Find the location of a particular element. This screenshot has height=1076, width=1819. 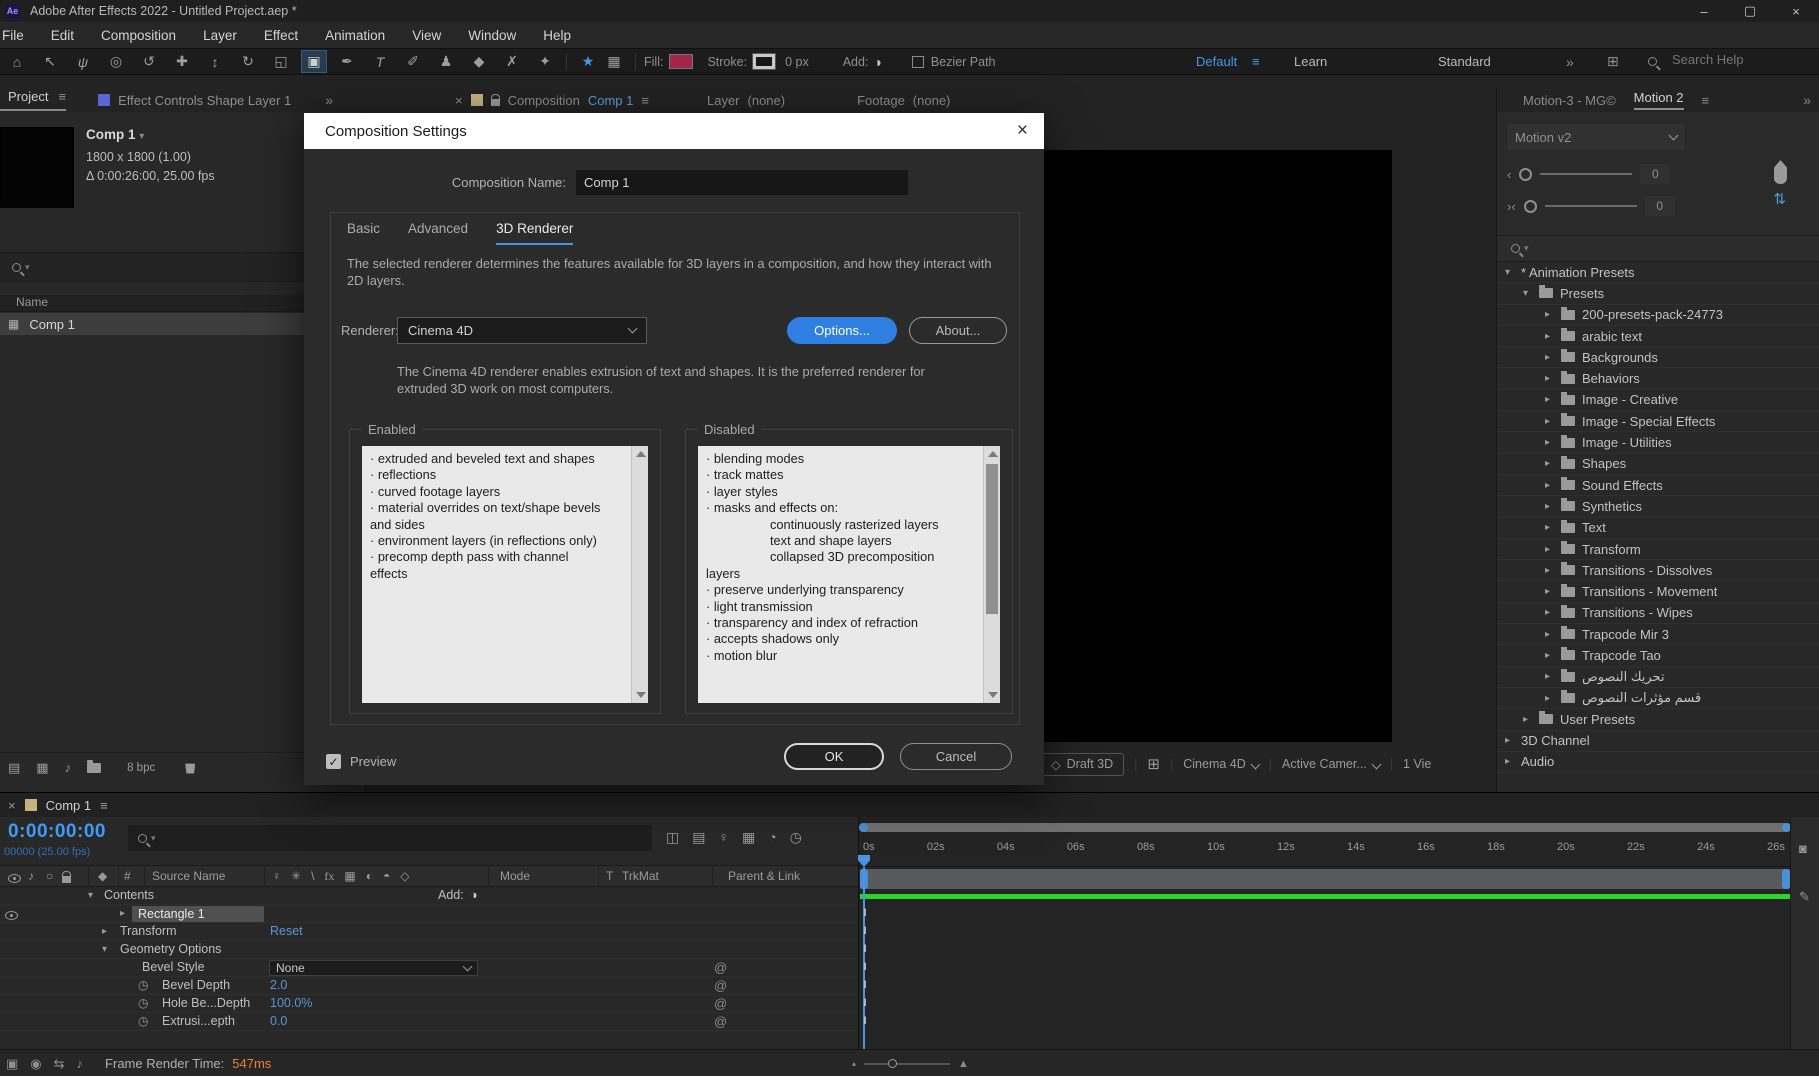

menu-item: File is located at coordinates (13, 35).